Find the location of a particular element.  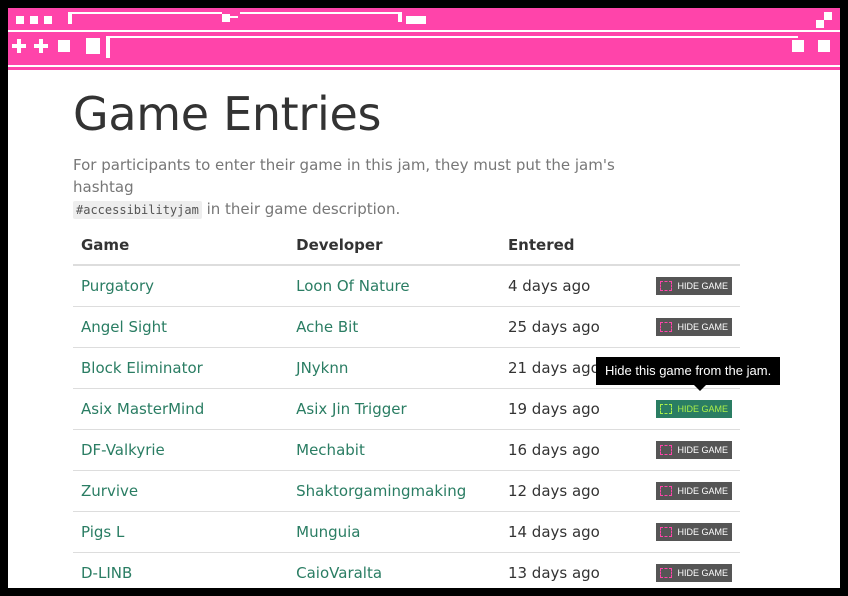

header-entered: Entered is located at coordinates (572, 246).